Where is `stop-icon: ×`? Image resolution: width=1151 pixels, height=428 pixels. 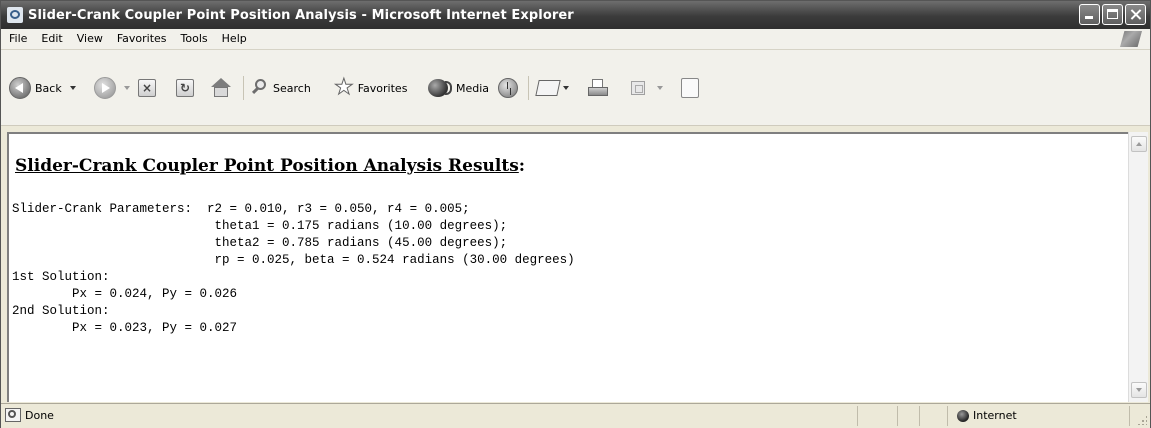
stop-icon: × is located at coordinates (147, 88).